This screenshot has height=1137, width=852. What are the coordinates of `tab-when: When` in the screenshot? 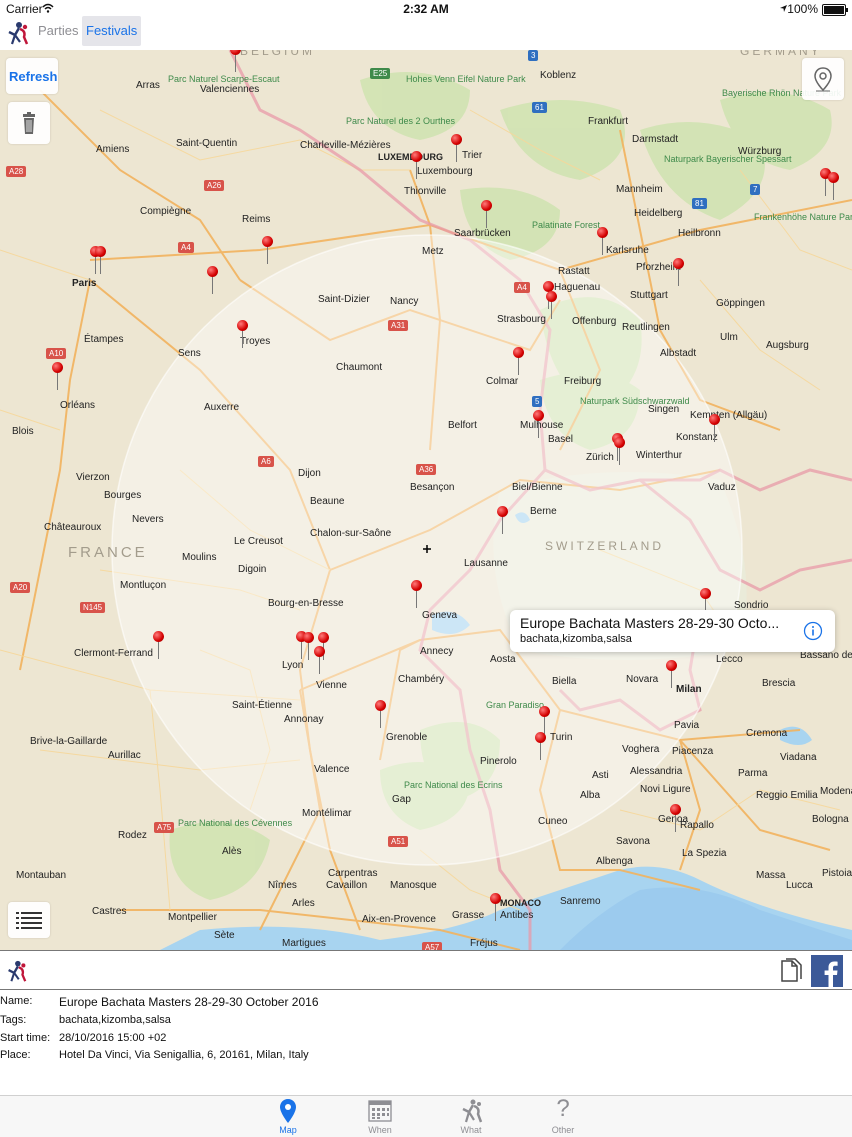 It's located at (380, 1116).